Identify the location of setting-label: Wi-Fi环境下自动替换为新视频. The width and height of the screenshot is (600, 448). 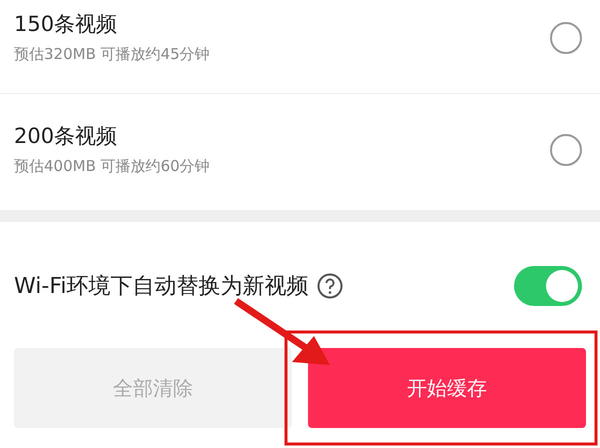
(161, 286).